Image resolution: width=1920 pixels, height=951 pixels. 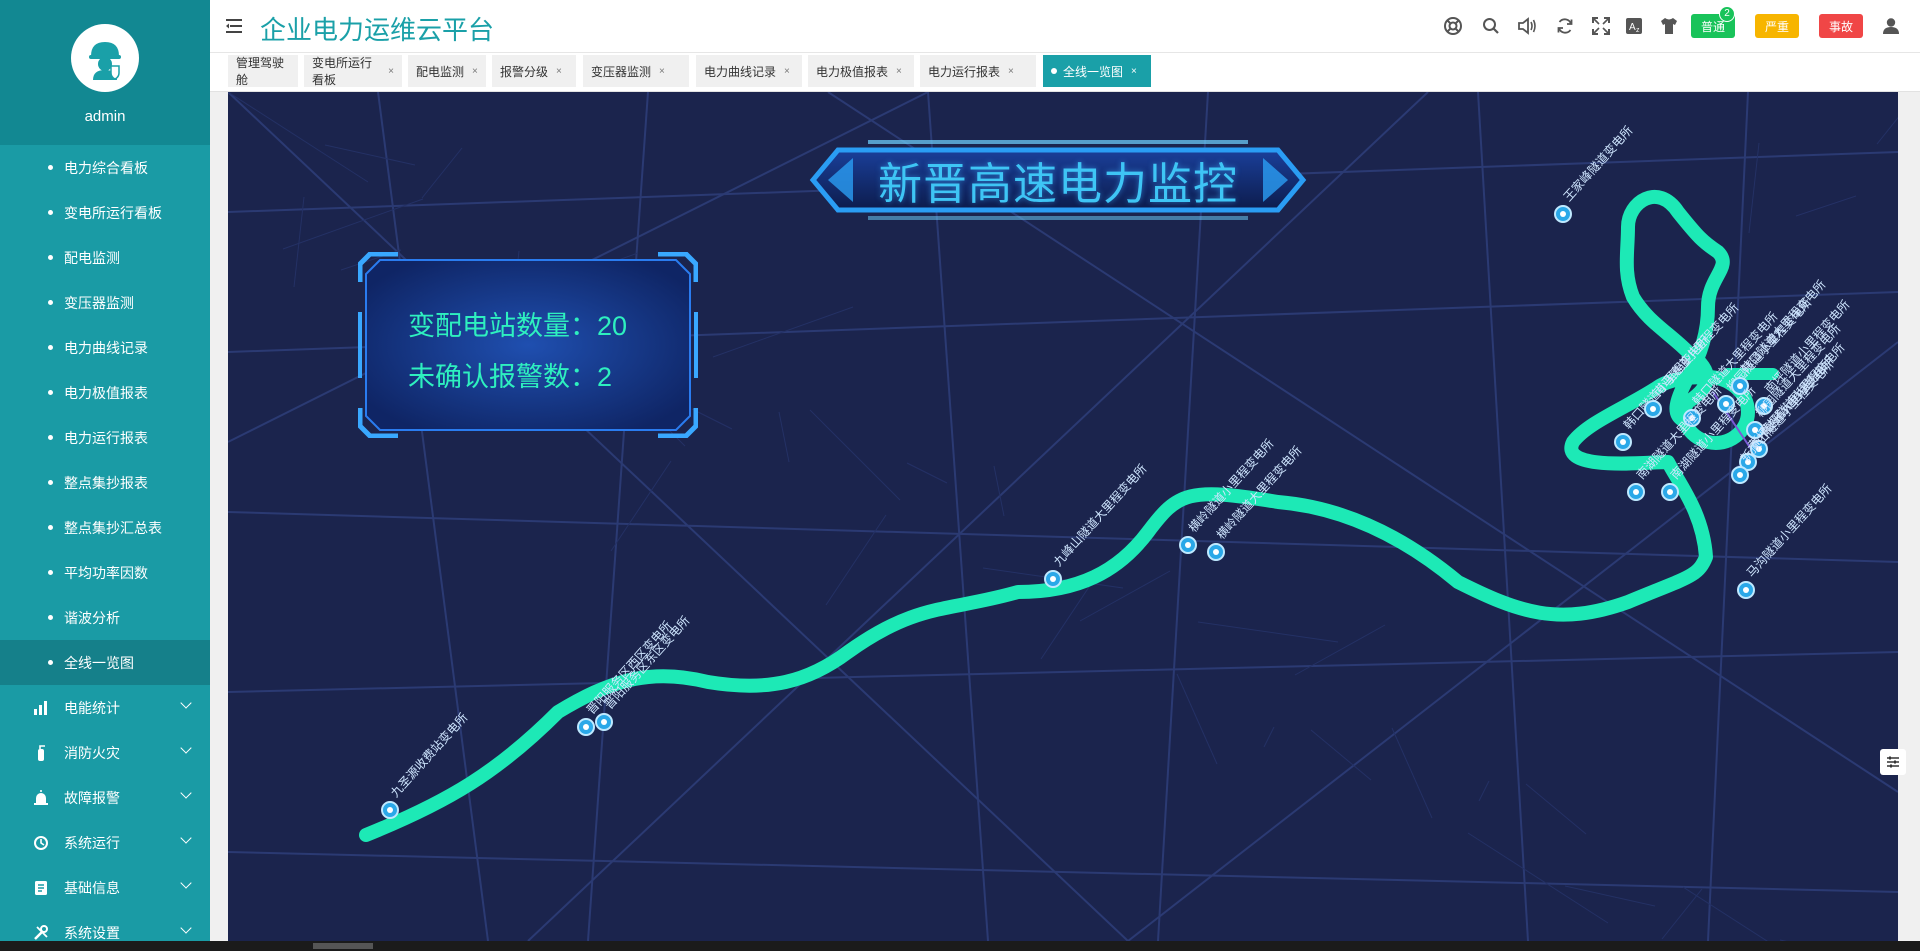 What do you see at coordinates (113, 527) in the screenshot?
I see `sidebar-subitem-label: 整点集抄汇总表` at bounding box center [113, 527].